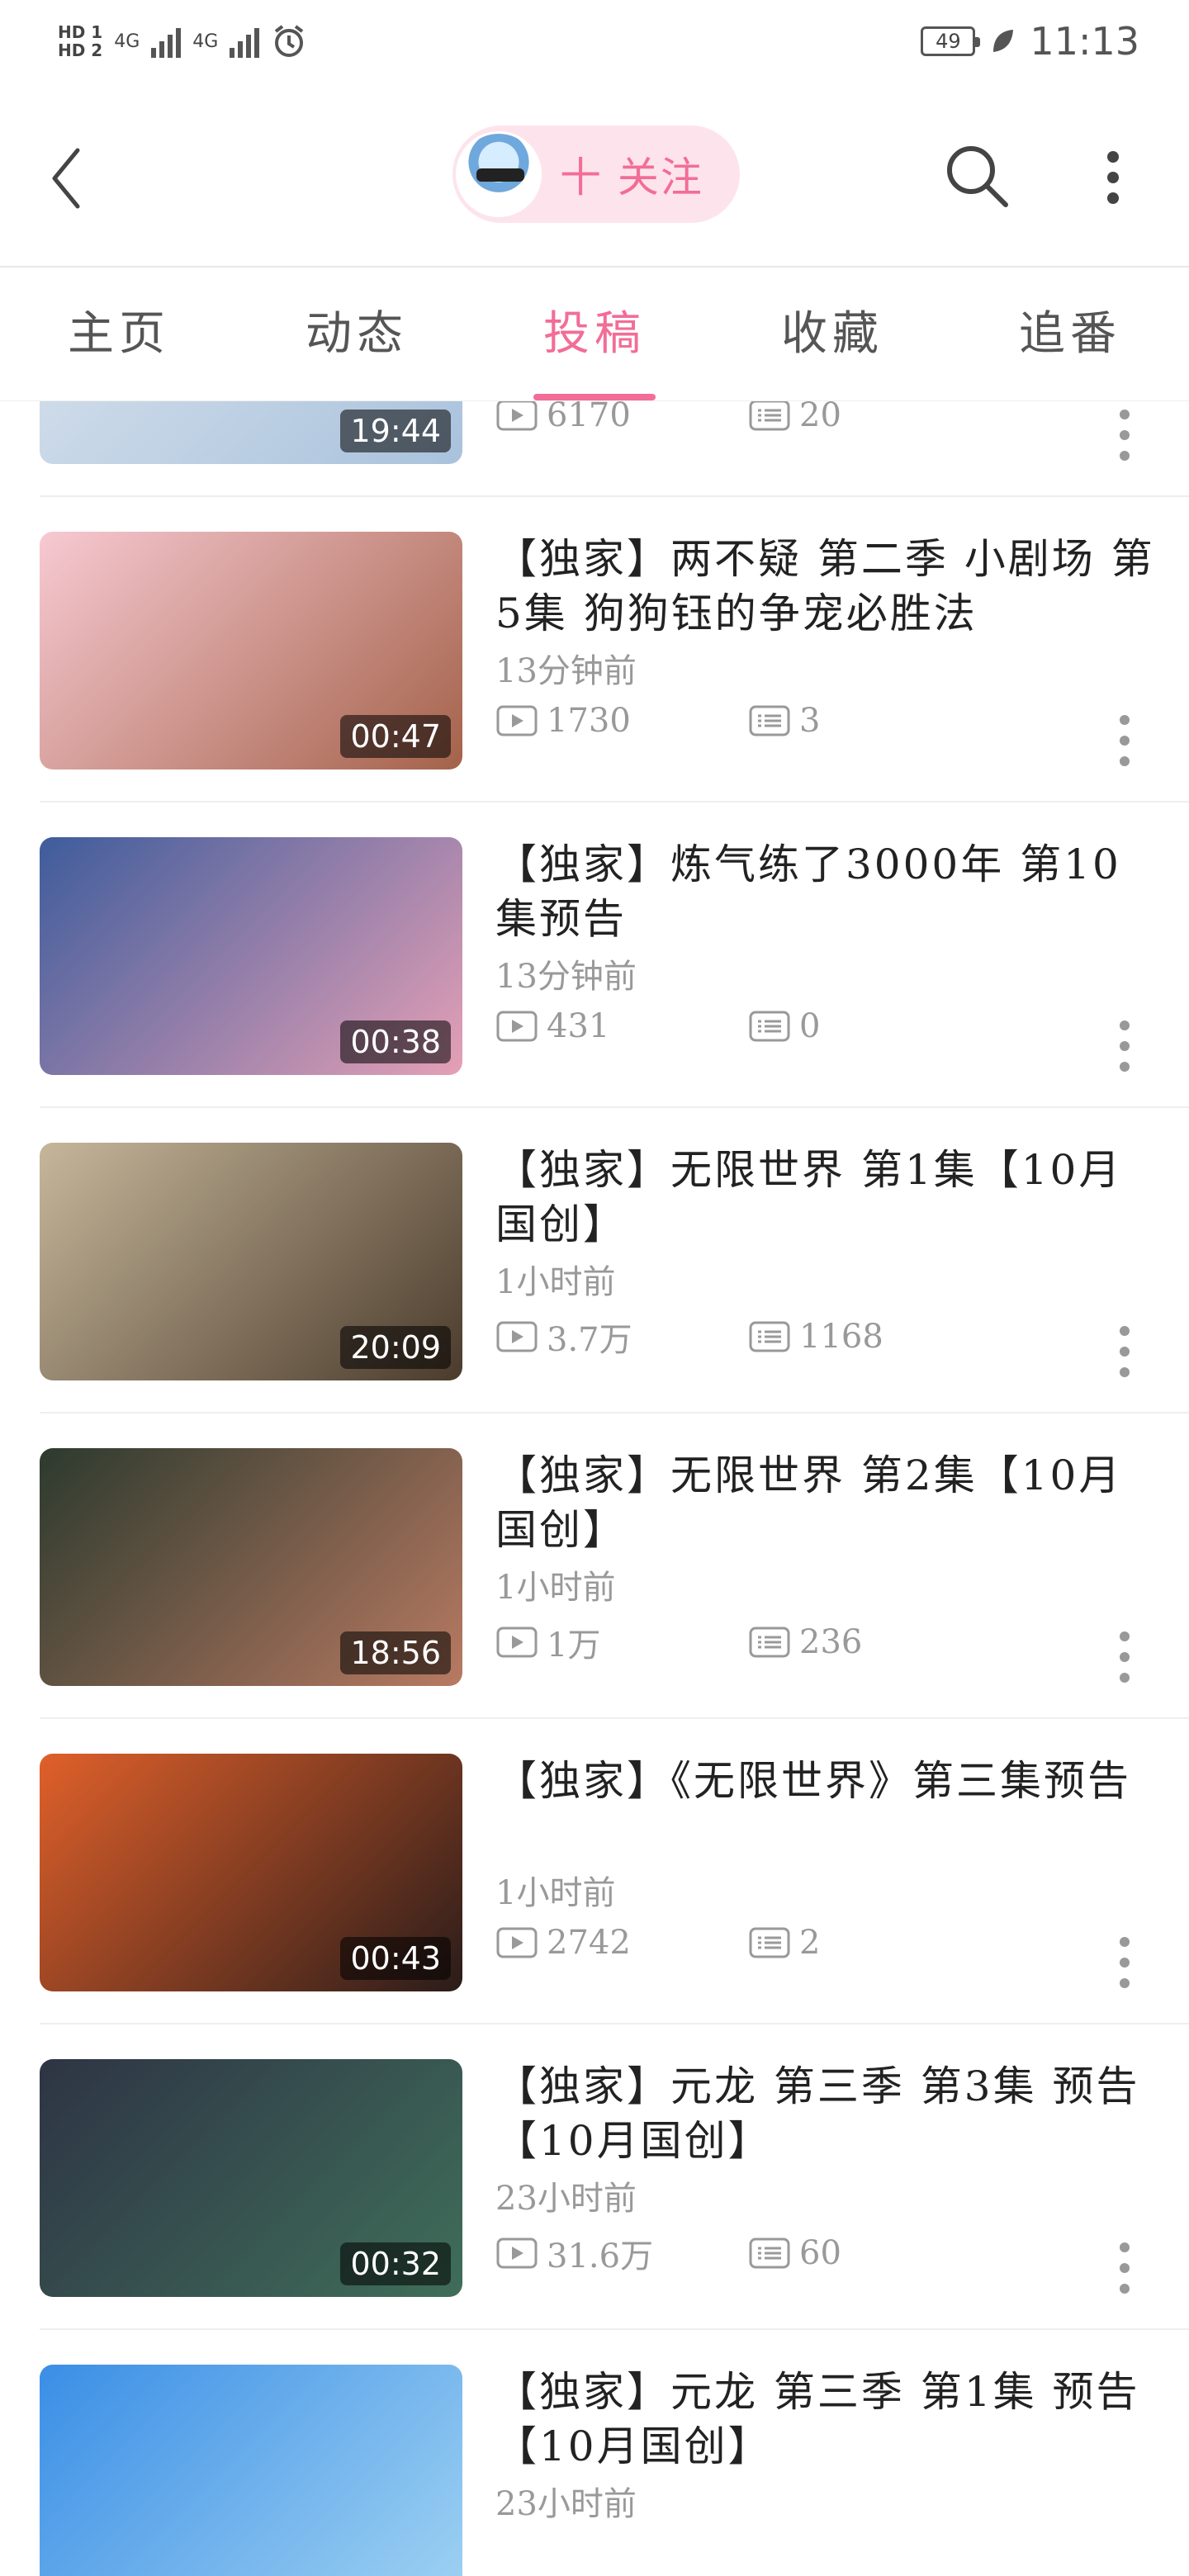  Describe the element at coordinates (976, 175) in the screenshot. I see `search-icon` at that location.